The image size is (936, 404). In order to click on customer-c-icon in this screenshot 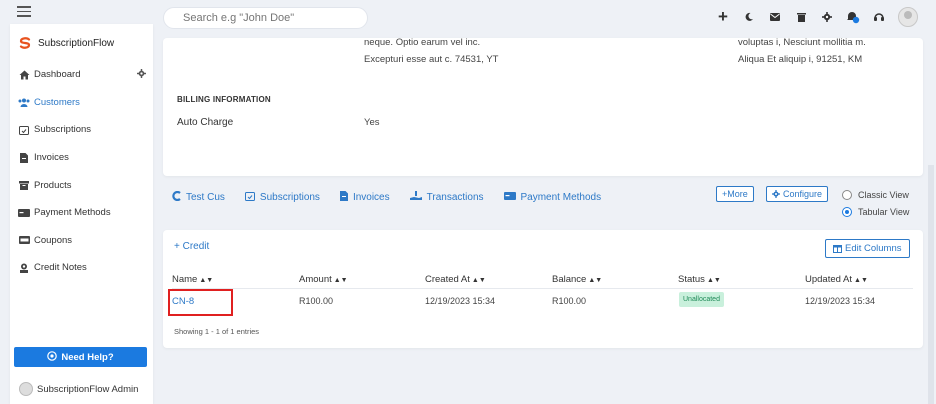, I will do `click(176, 197)`.